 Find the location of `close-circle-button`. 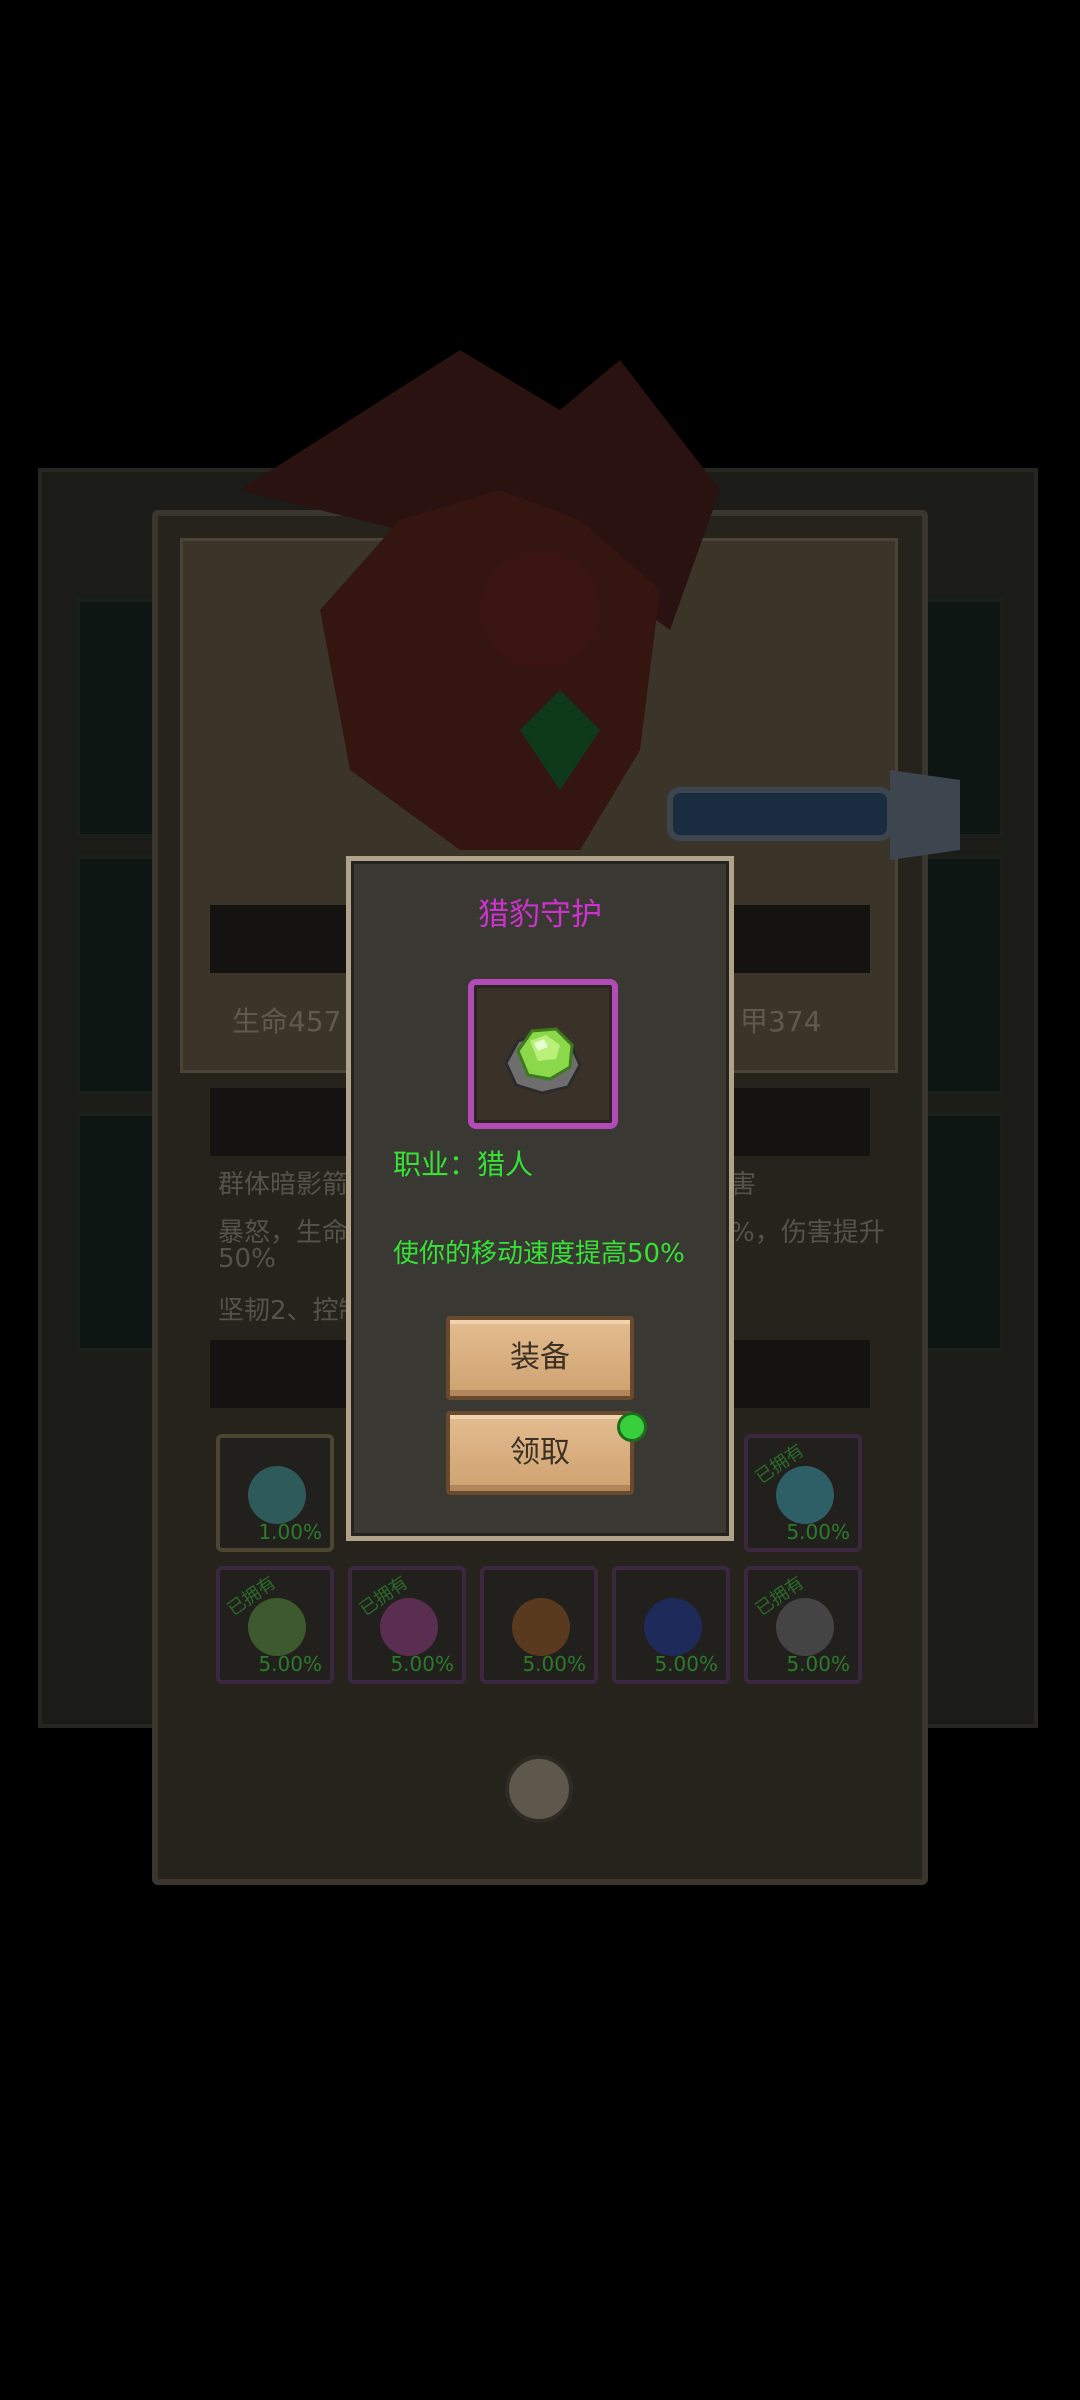

close-circle-button is located at coordinates (539, 1789).